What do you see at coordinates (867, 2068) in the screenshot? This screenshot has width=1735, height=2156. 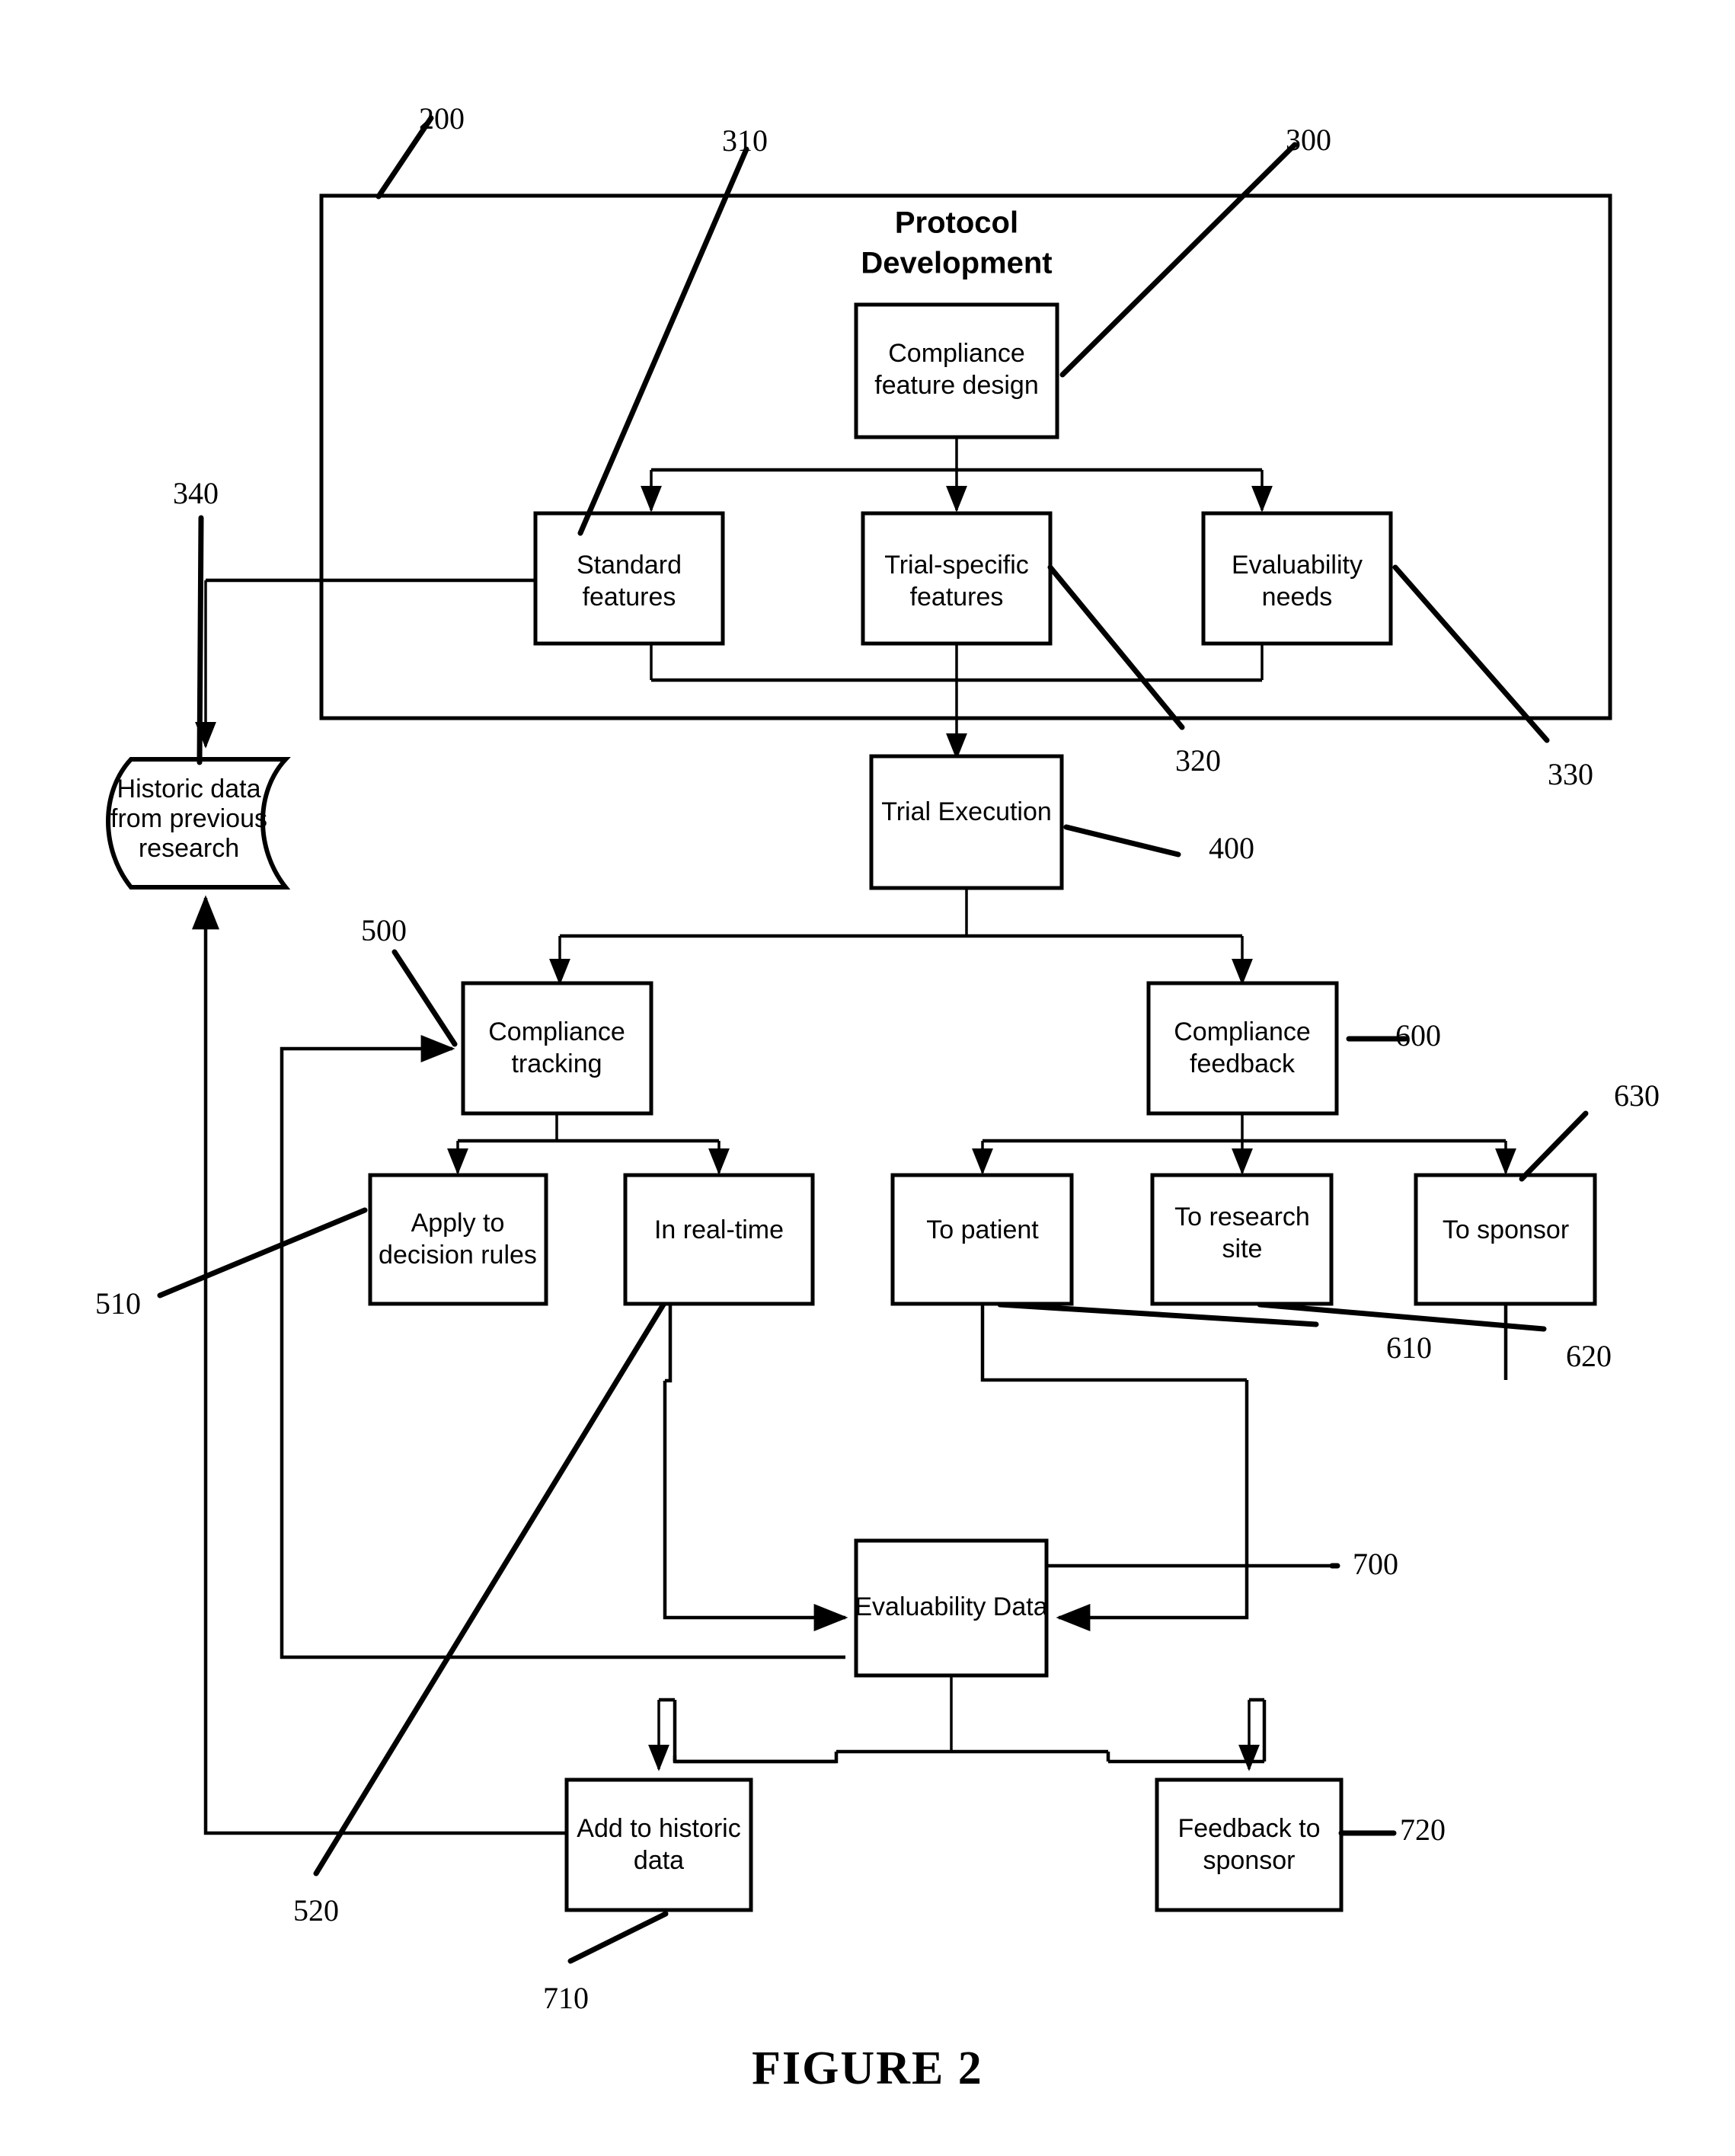 I see `figure-caption: FIGURE 2` at bounding box center [867, 2068].